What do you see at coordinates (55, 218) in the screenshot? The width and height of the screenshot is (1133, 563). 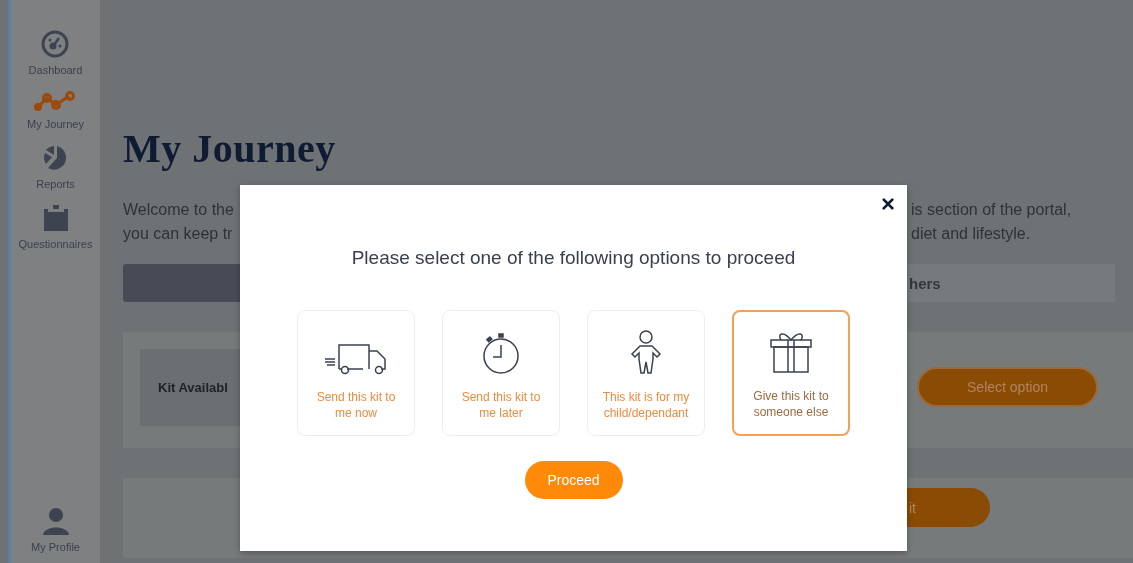 I see `clipboard-icon` at bounding box center [55, 218].